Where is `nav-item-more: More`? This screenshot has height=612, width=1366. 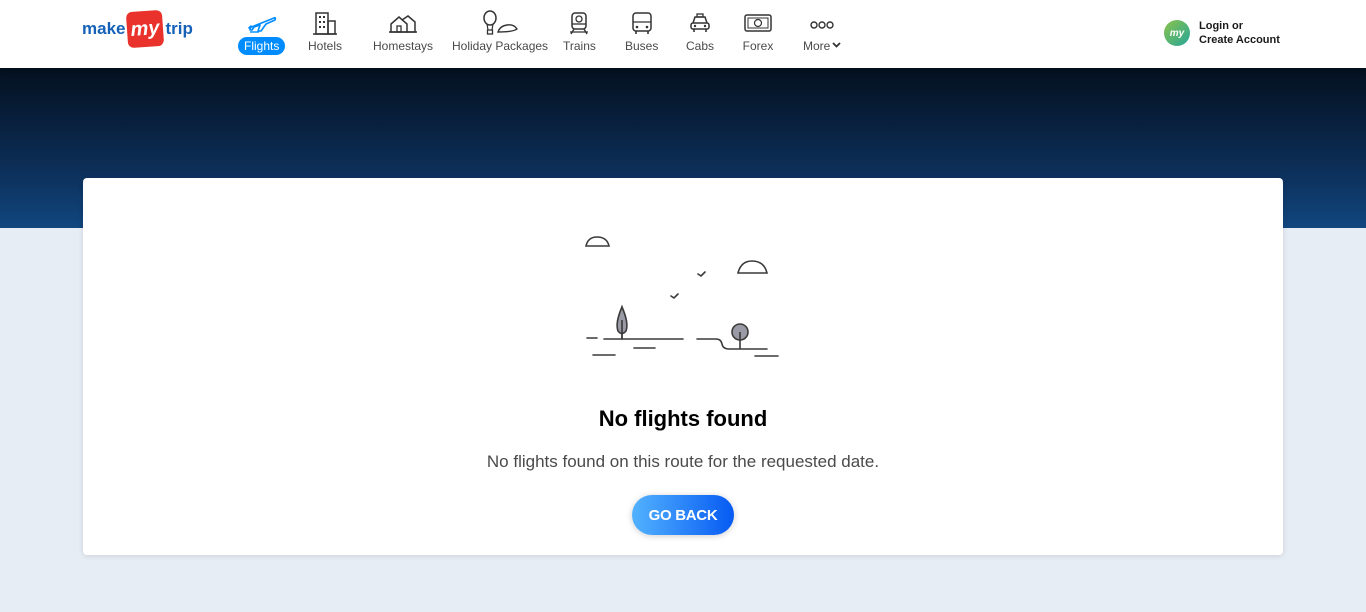
nav-item-more: More is located at coordinates (822, 35).